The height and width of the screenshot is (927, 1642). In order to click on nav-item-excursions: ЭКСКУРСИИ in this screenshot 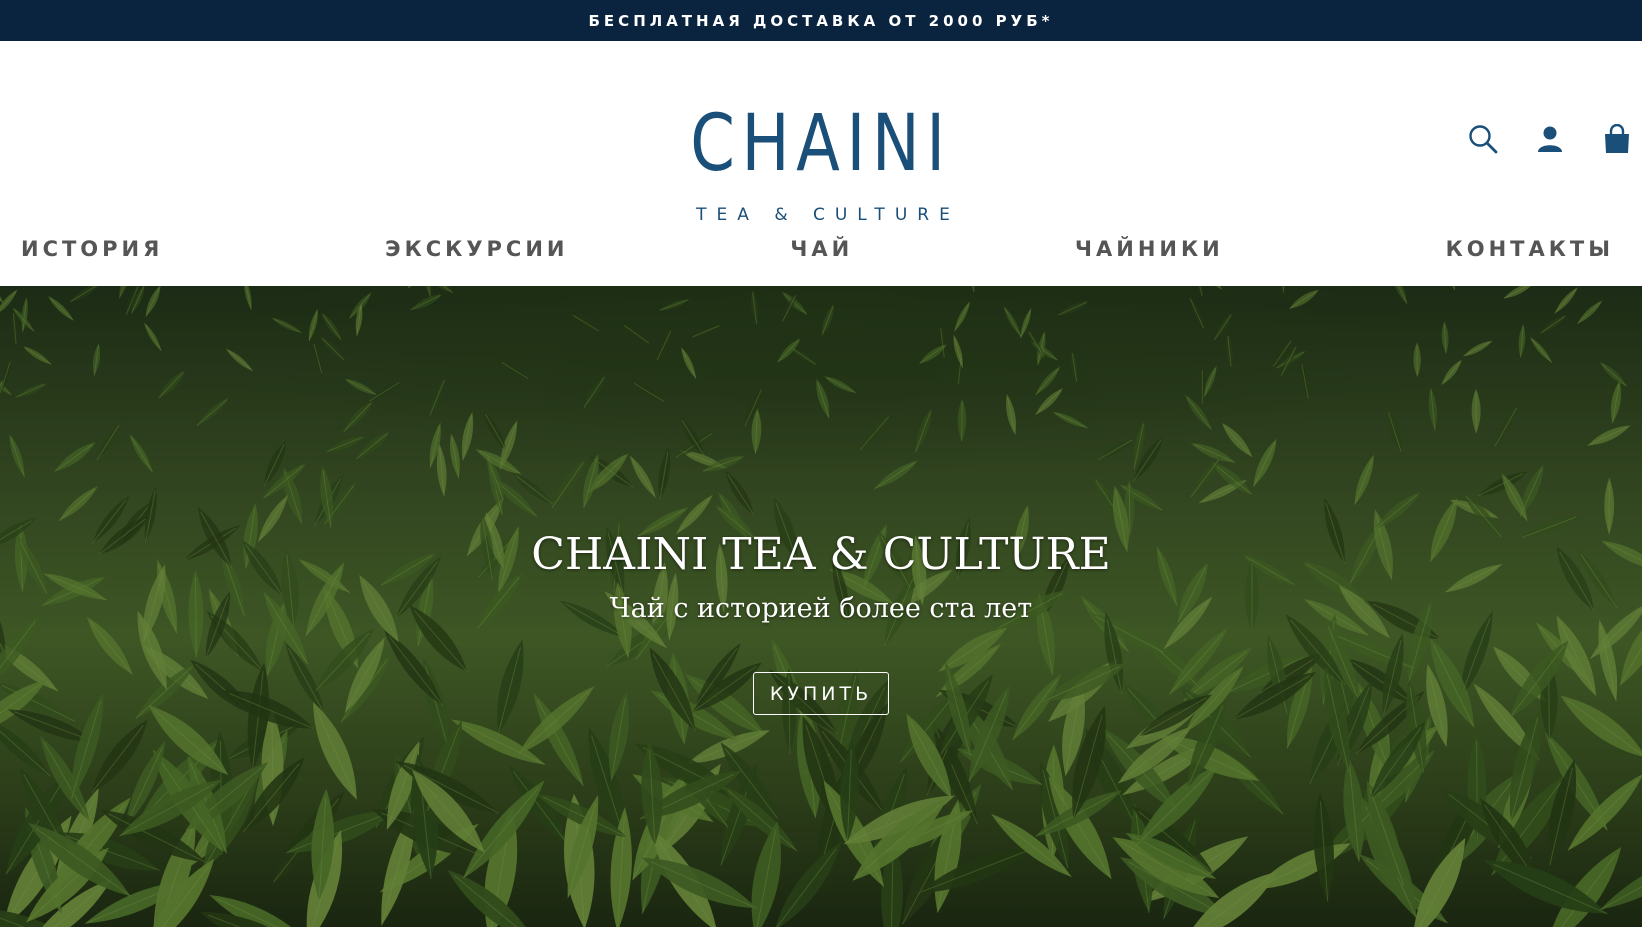, I will do `click(476, 249)`.